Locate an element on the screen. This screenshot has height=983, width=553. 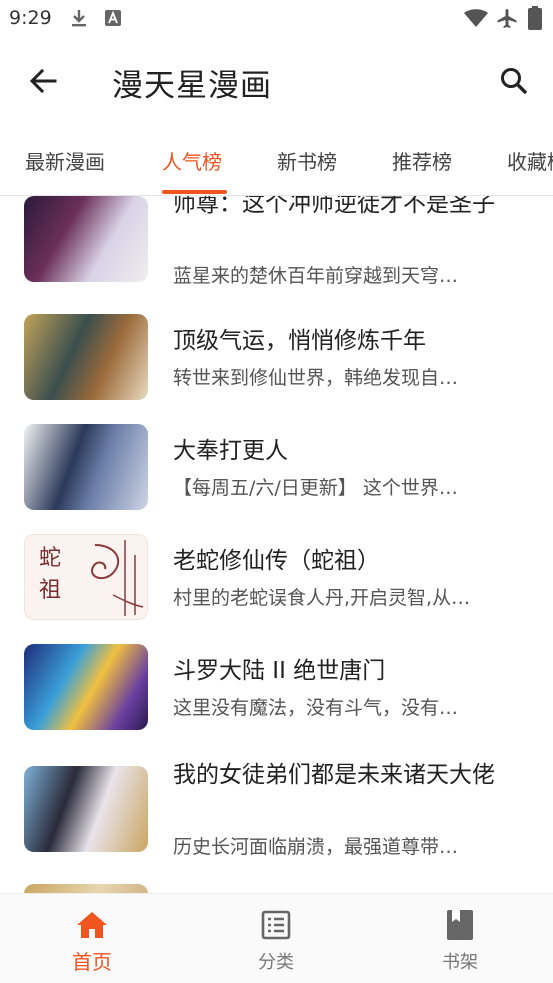
comic-title: 斗罗大陆 II 绝世唐门 is located at coordinates (279, 671).